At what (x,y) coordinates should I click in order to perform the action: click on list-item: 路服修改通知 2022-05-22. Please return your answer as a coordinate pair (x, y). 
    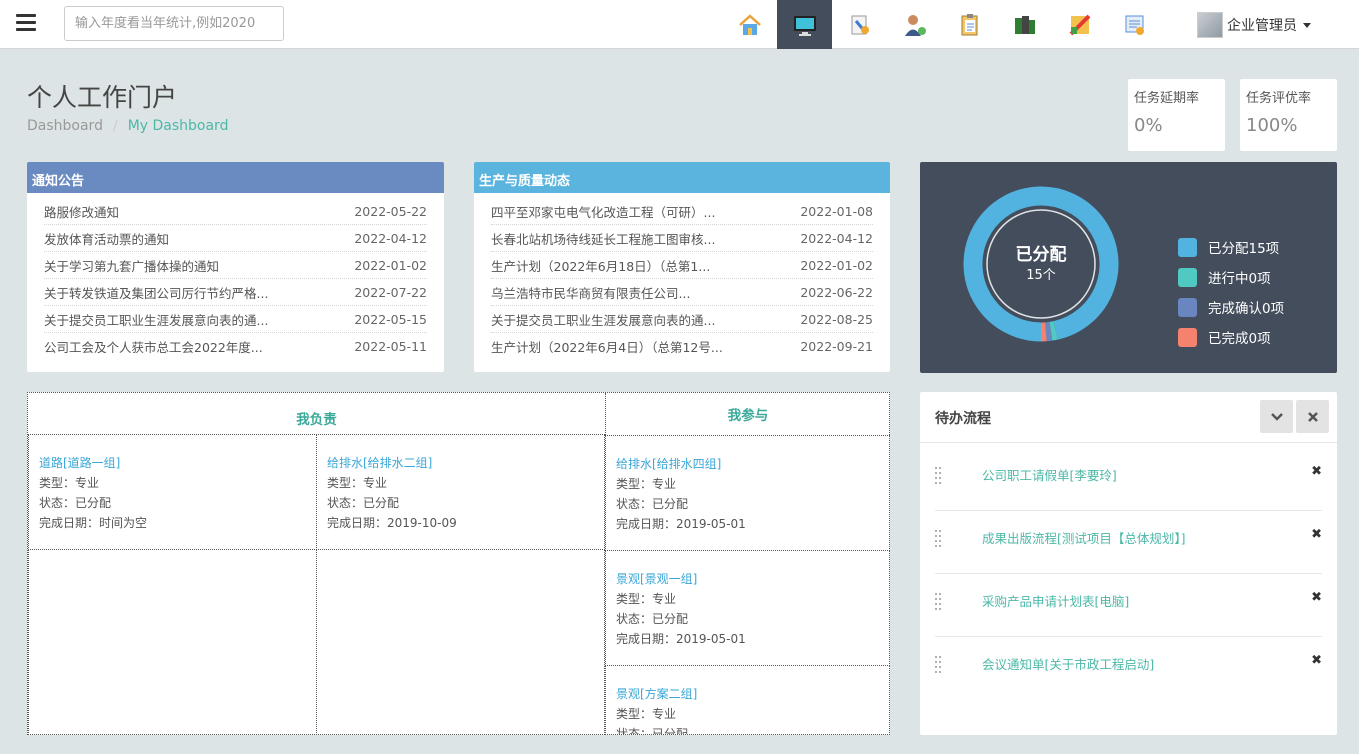
    Looking at the image, I should click on (235, 211).